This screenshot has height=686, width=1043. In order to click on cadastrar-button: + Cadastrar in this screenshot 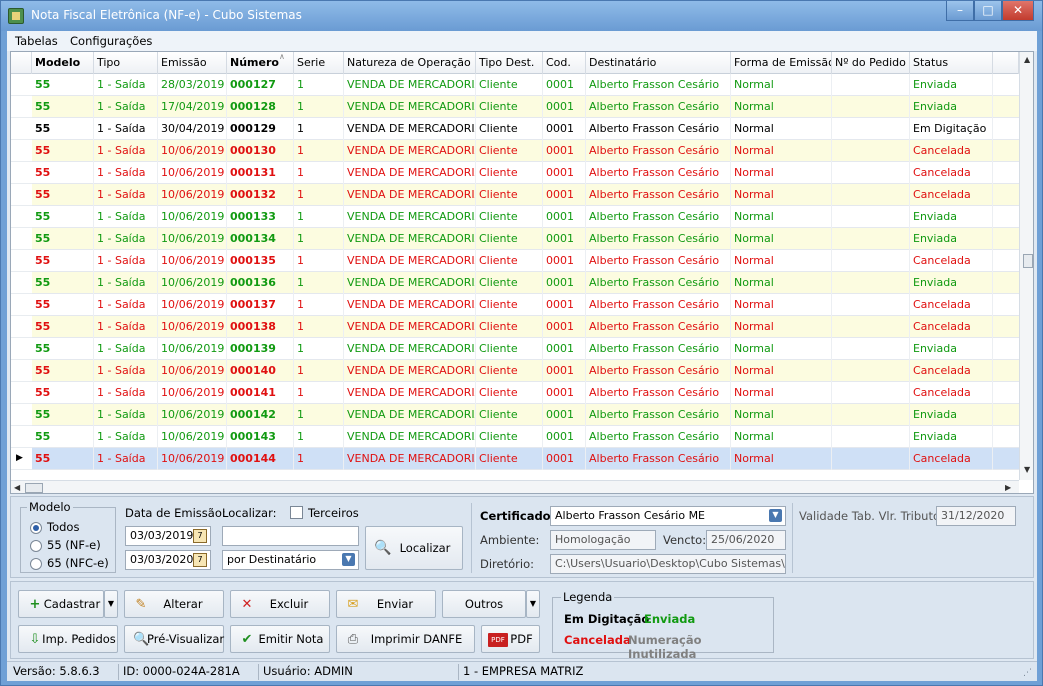, I will do `click(61, 604)`.